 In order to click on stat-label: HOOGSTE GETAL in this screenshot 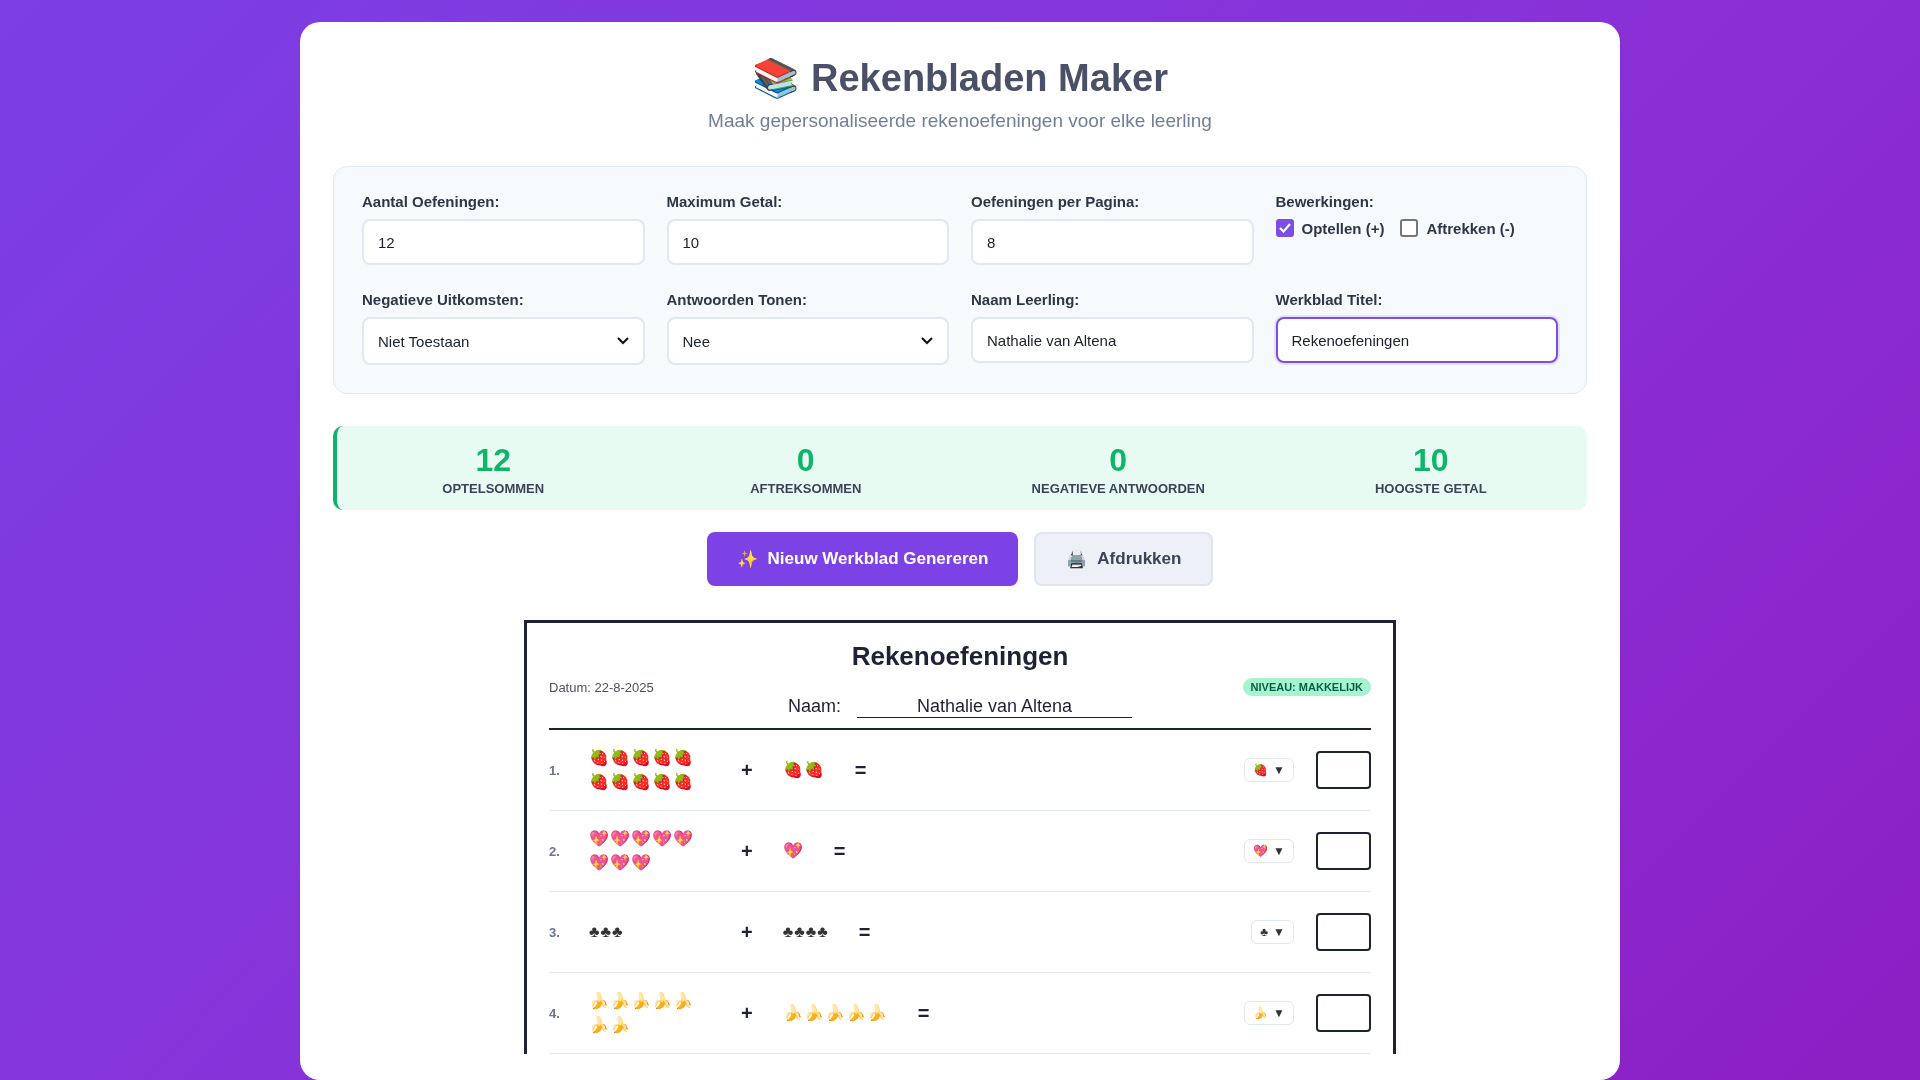, I will do `click(1430, 488)`.